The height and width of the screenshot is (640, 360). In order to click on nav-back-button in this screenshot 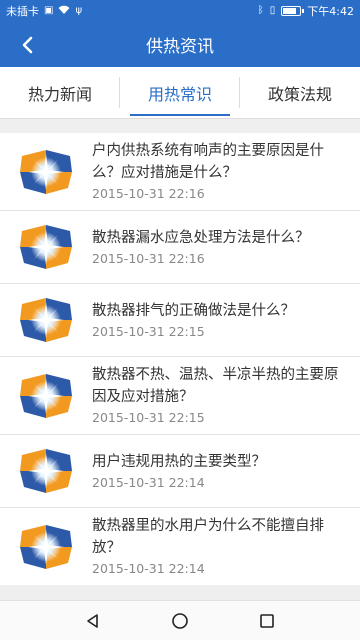, I will do `click(93, 621)`.